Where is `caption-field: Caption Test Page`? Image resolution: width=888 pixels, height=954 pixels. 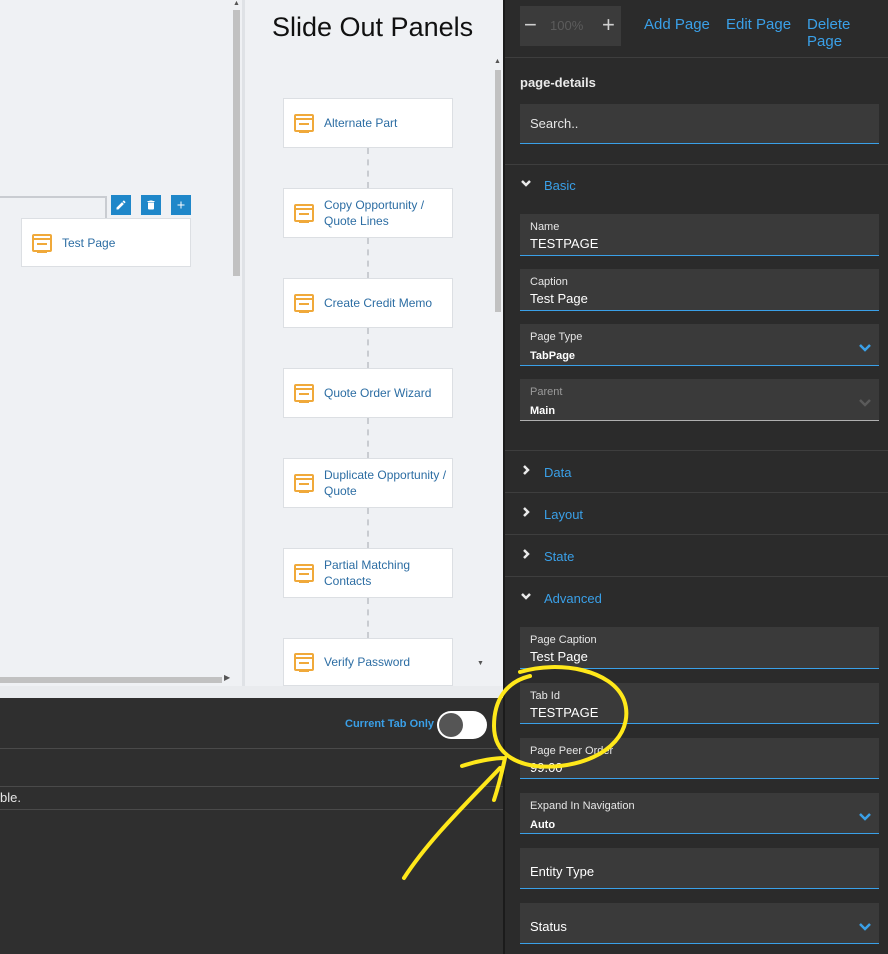
caption-field: Caption Test Page is located at coordinates (699, 290).